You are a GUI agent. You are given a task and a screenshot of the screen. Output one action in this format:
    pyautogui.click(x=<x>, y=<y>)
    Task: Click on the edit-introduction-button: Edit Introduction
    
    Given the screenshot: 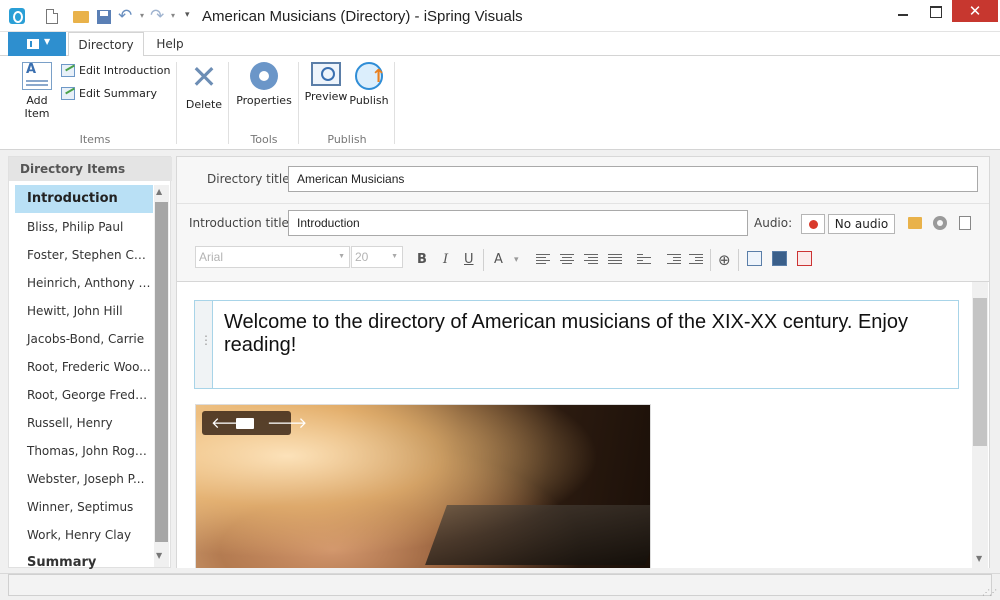 What is the action you would take?
    pyautogui.click(x=115, y=72)
    